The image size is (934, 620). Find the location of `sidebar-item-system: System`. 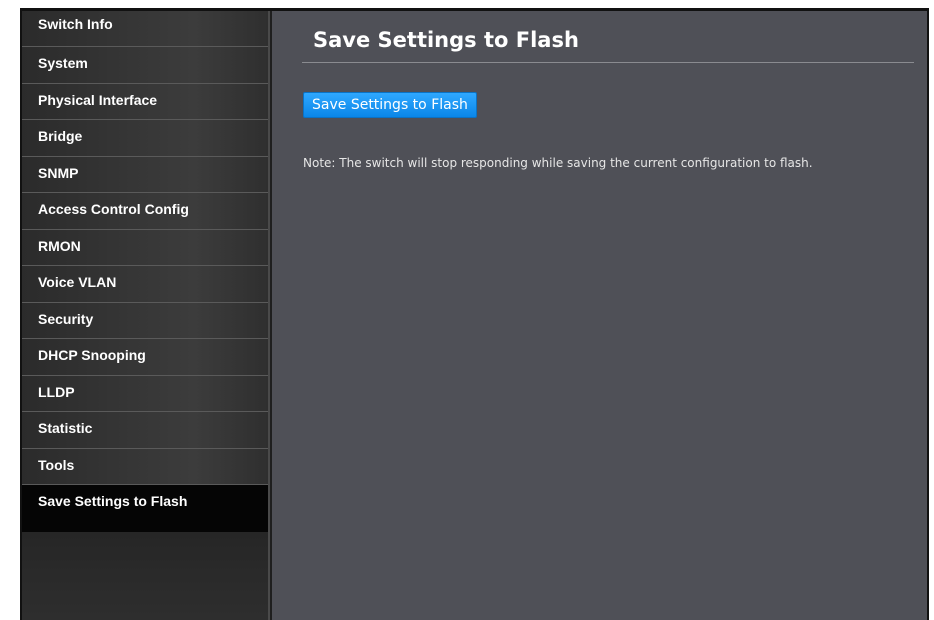

sidebar-item-system: System is located at coordinates (145, 65).